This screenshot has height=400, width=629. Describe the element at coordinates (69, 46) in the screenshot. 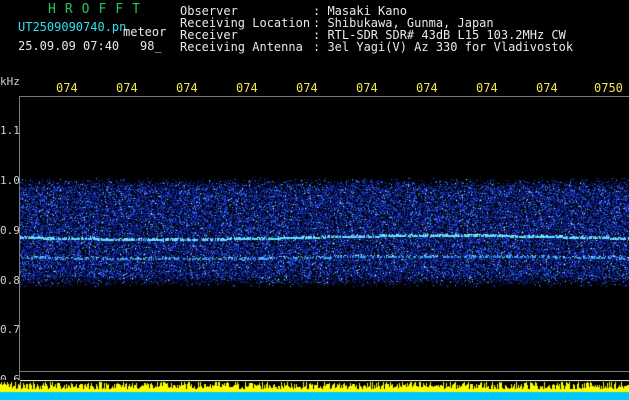

I see `capture-datetime: 25.09.09 07:40` at that location.